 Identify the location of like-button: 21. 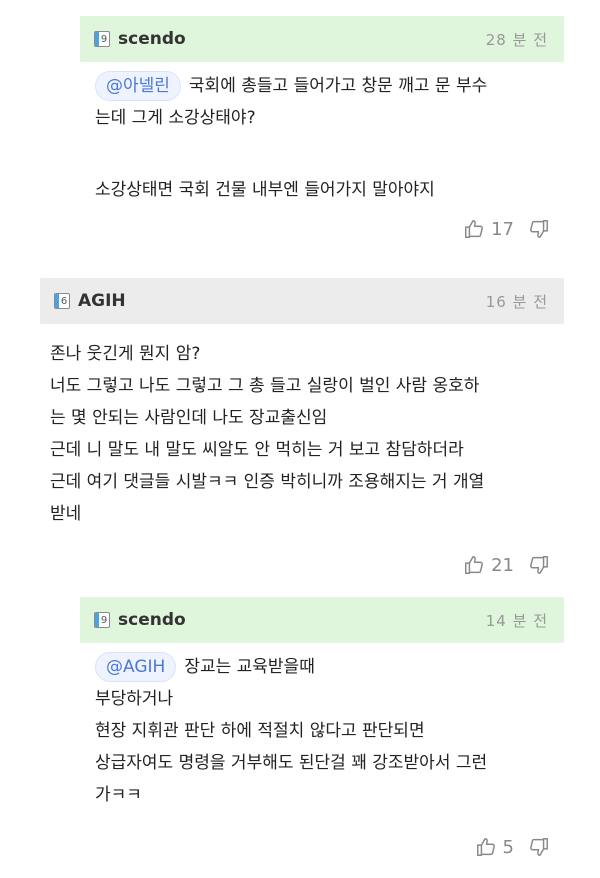
(488, 565).